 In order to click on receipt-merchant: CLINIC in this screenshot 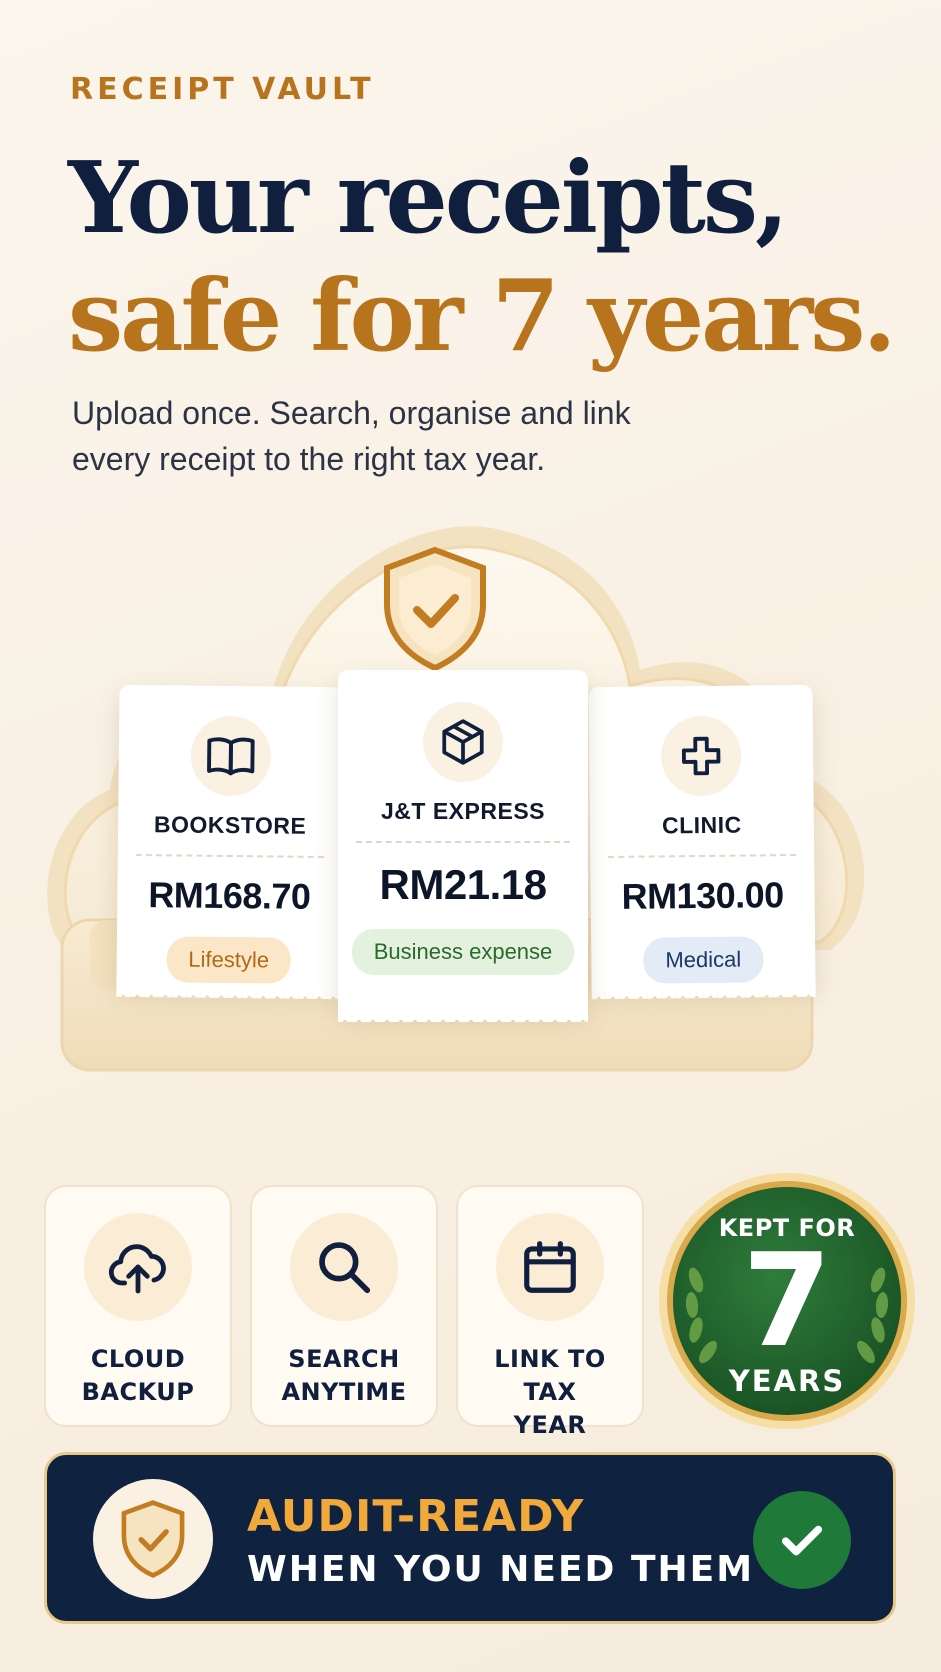, I will do `click(701, 825)`.